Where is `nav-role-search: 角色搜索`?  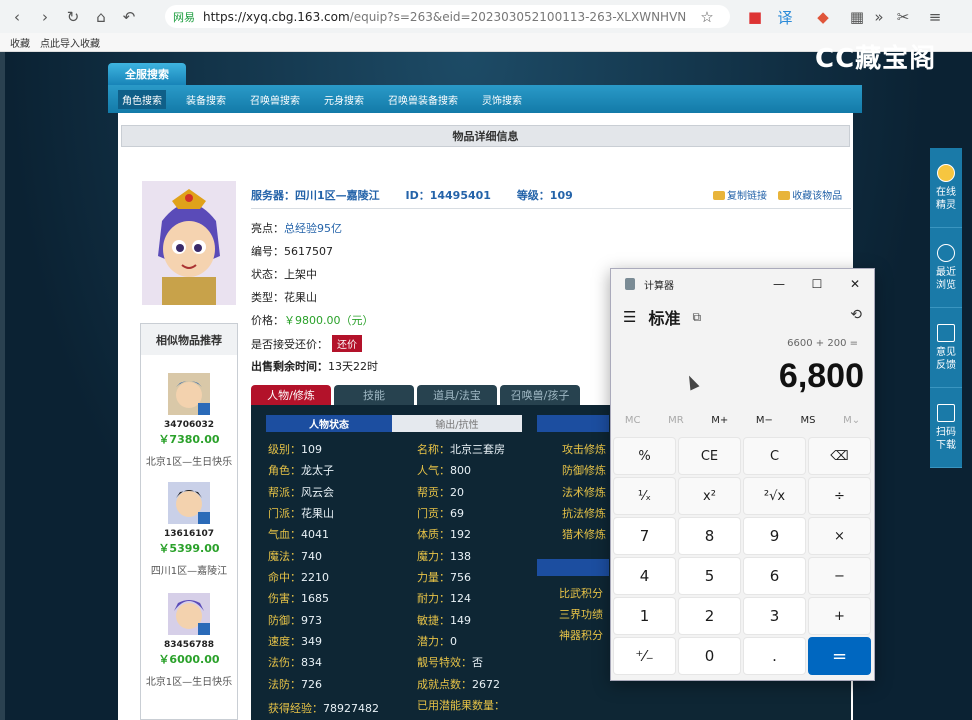 nav-role-search: 角色搜索 is located at coordinates (142, 99).